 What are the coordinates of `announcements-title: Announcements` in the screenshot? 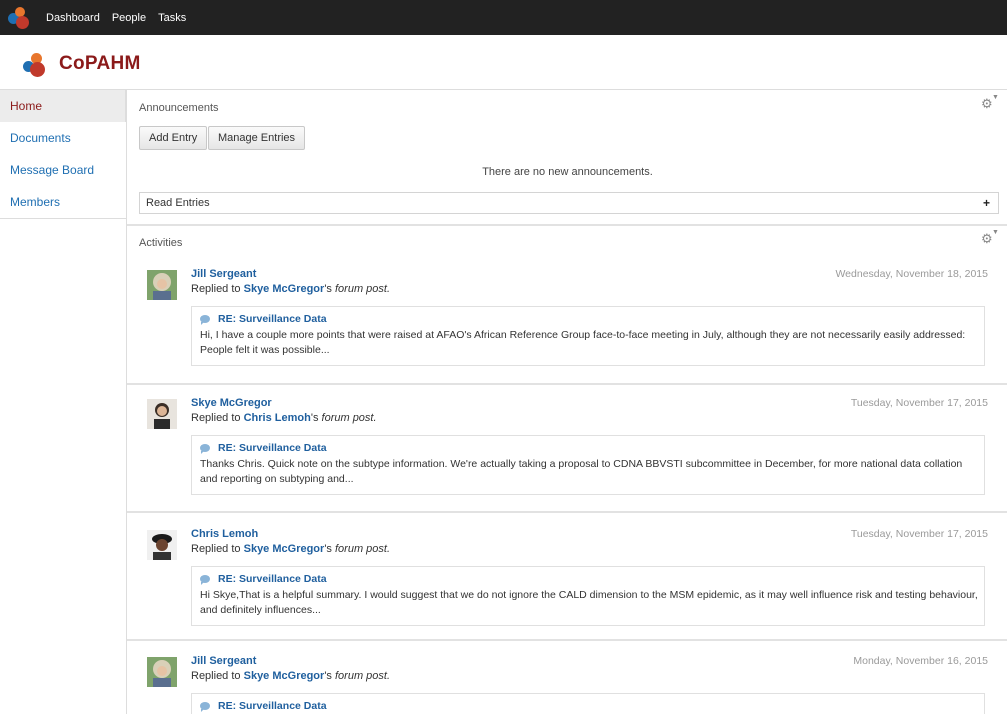 It's located at (179, 108).